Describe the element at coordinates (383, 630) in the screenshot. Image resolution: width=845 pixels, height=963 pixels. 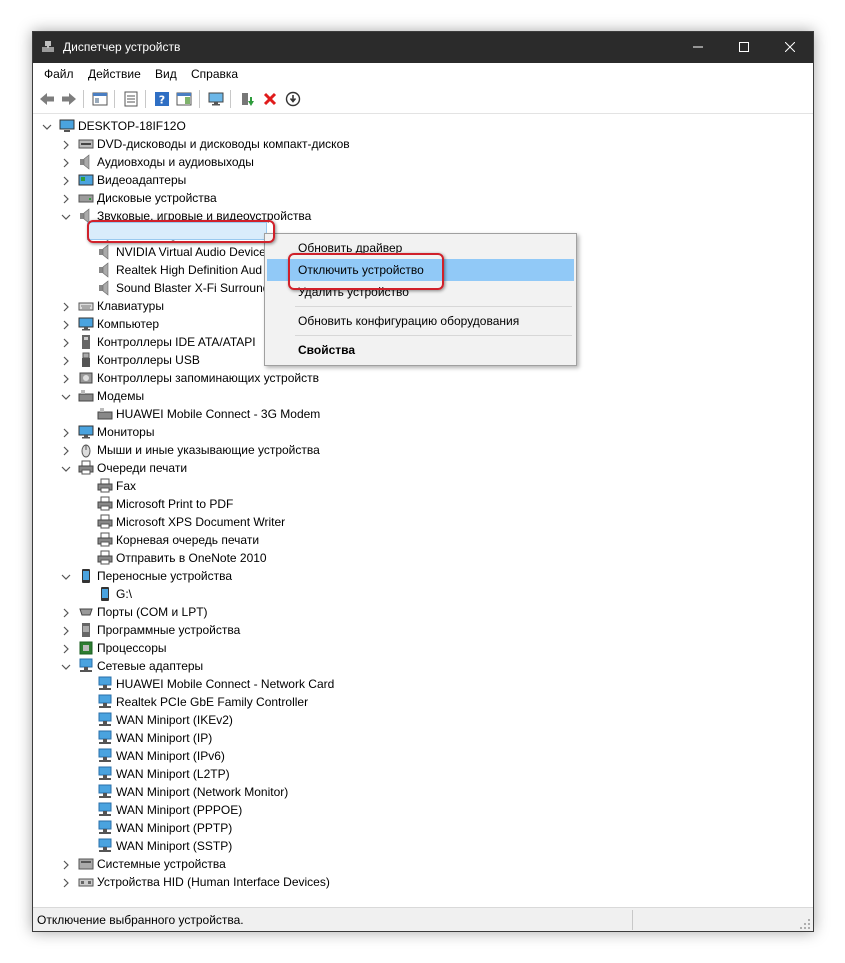
I see `tree-row: Программные устройства` at that location.